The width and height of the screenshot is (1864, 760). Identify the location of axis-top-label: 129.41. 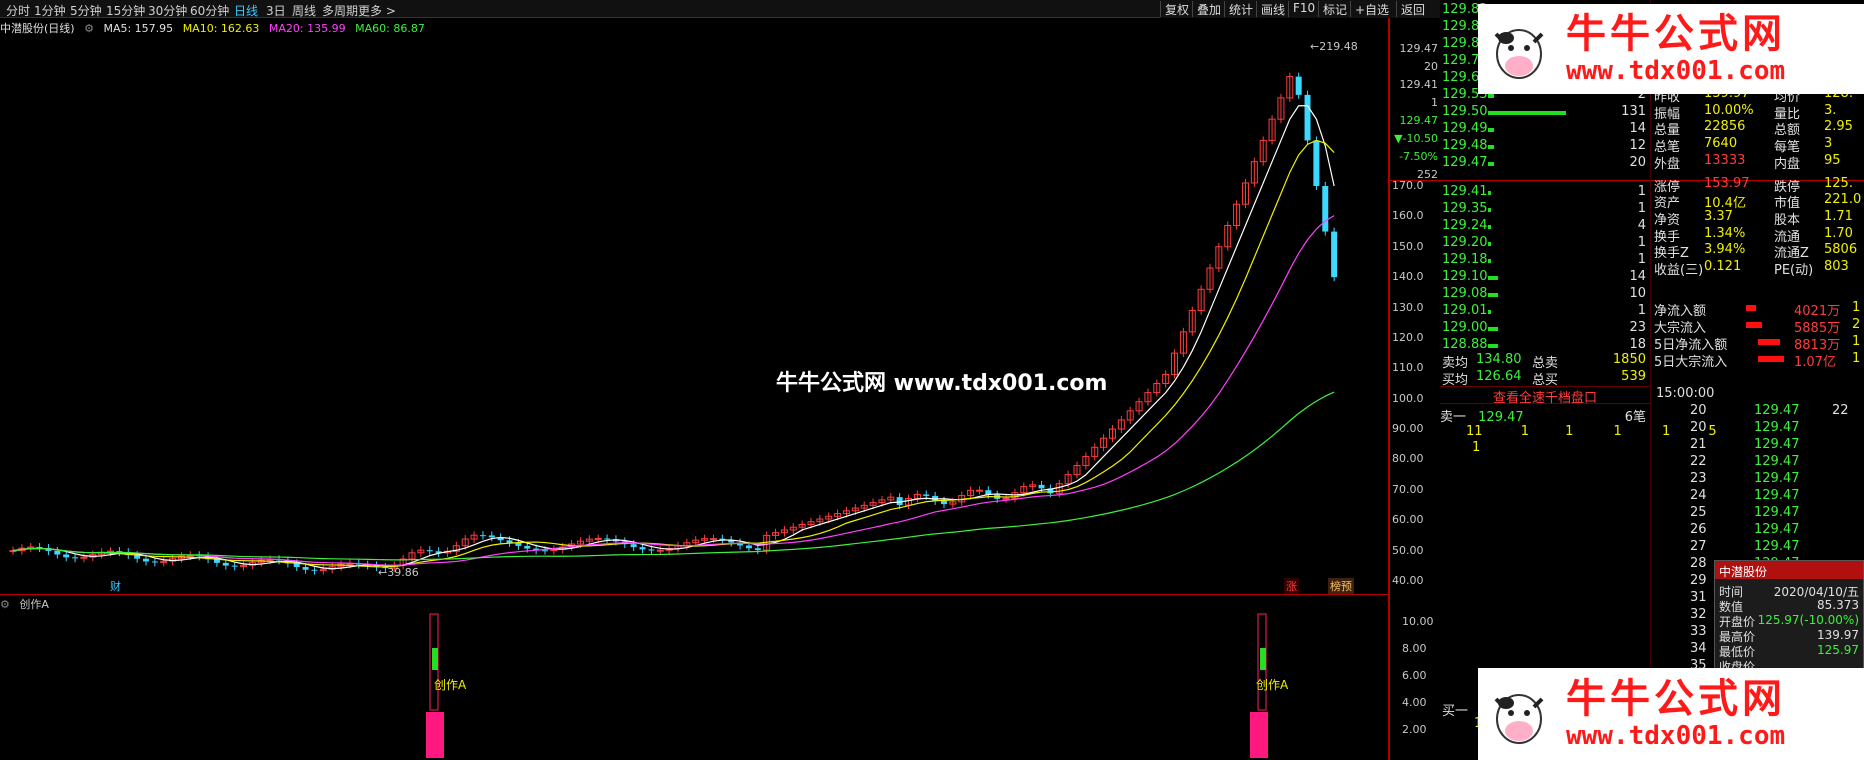
(1419, 84).